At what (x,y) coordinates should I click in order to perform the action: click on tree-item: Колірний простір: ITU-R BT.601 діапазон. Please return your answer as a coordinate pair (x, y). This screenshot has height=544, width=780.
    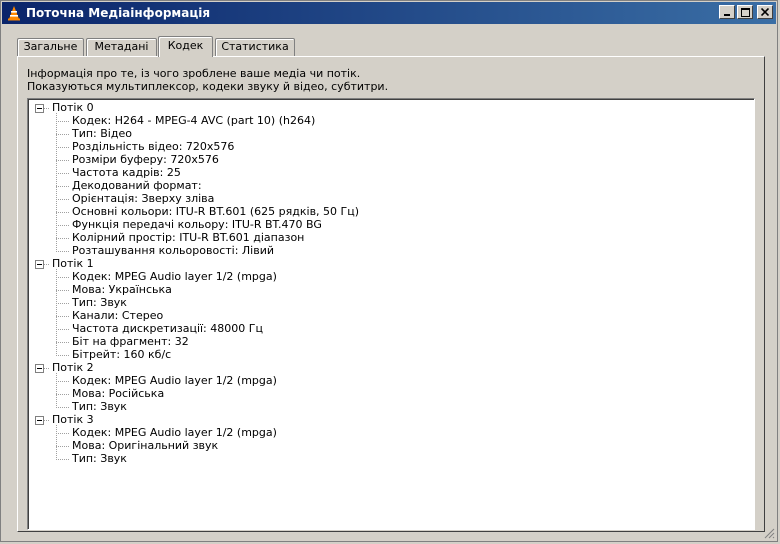
    Looking at the image, I should click on (188, 237).